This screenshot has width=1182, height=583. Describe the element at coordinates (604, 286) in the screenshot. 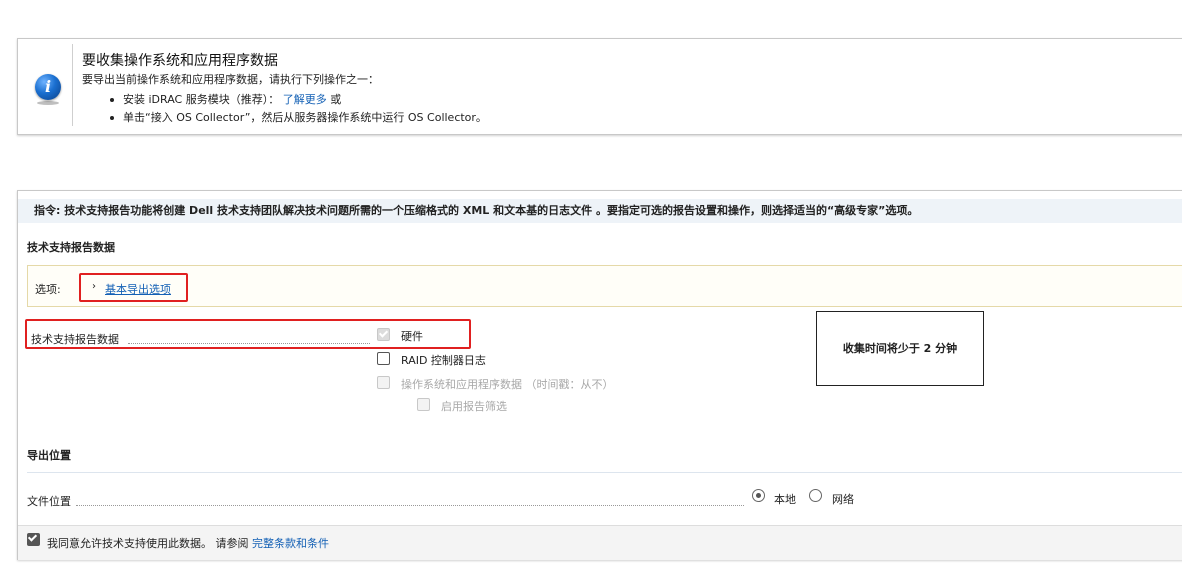

I see `options-box: 选项: › 基本导出选项` at that location.